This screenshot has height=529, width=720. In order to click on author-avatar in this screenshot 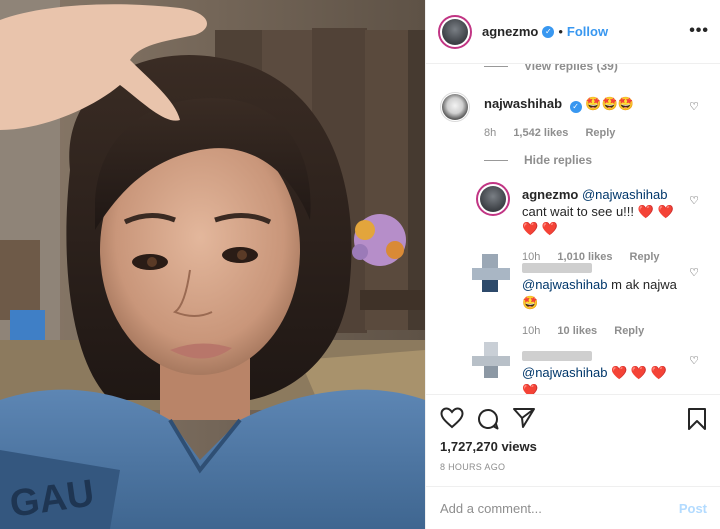, I will do `click(455, 31)`.